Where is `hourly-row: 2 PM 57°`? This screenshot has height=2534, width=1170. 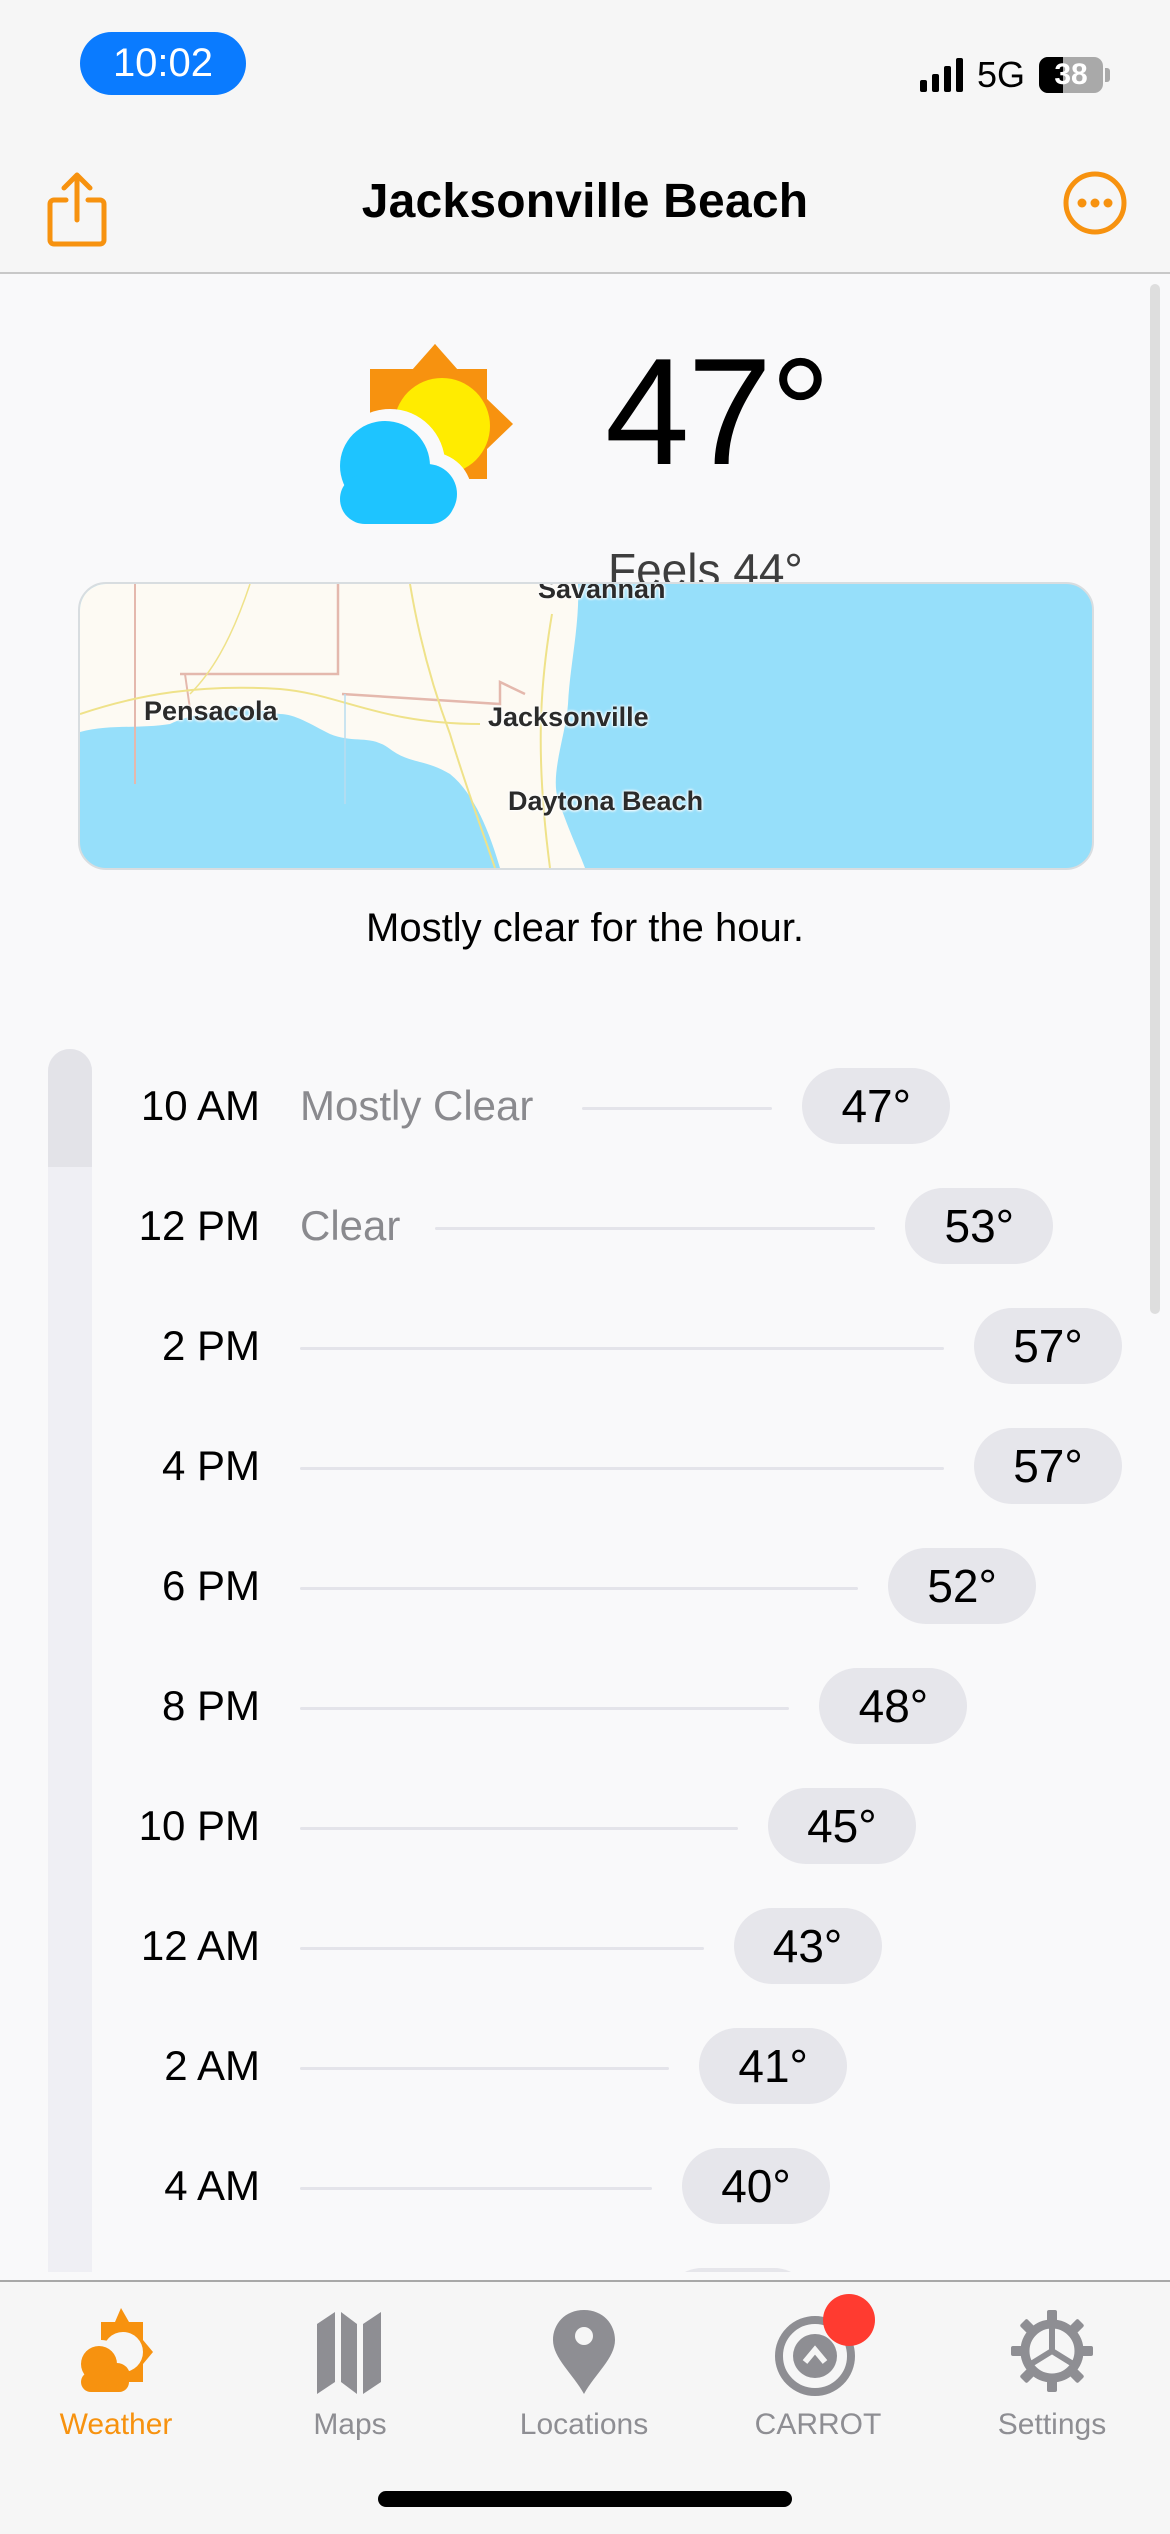
hourly-row: 2 PM 57° is located at coordinates (585, 1348).